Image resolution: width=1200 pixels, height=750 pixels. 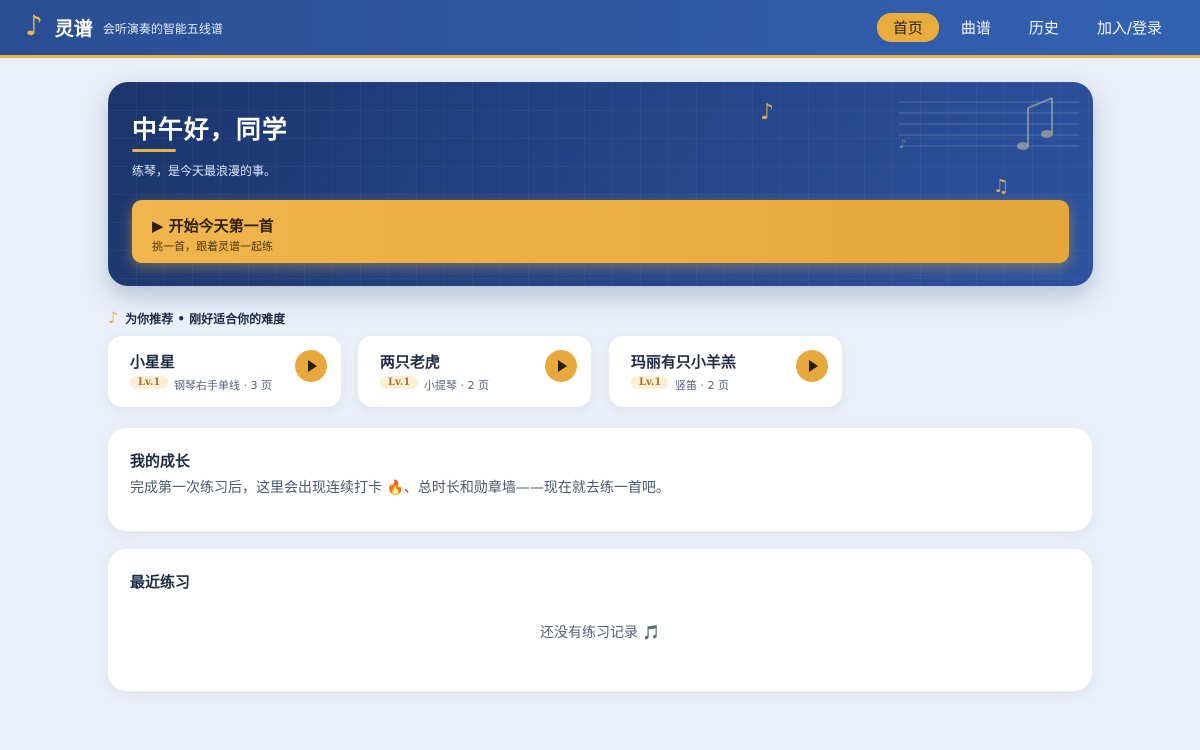 What do you see at coordinates (153, 362) in the screenshot?
I see `song-title: 小星星` at bounding box center [153, 362].